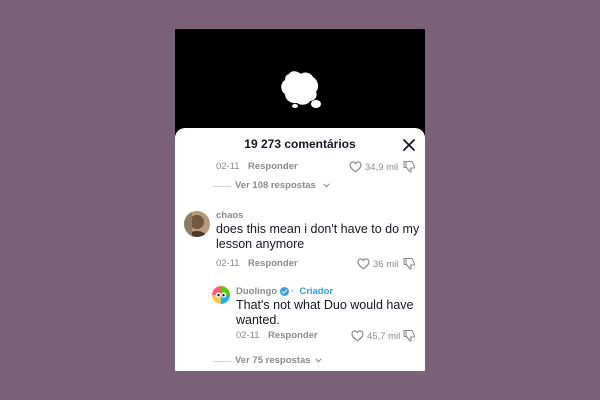 This screenshot has width=600, height=400. Describe the element at coordinates (382, 167) in the screenshot. I see `like-count: 34,9 mil` at that location.